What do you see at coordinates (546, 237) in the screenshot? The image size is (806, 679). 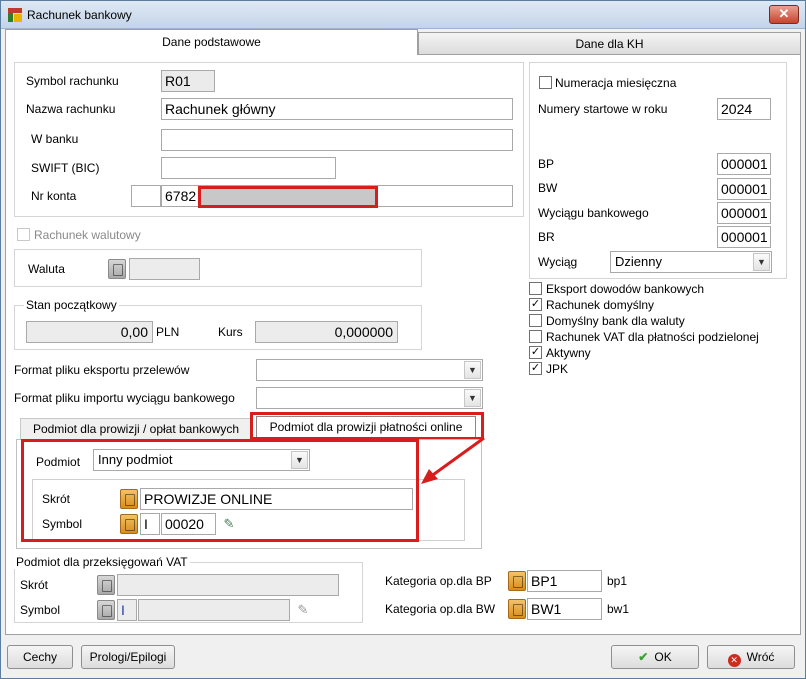 I see `br-number-label: BR` at bounding box center [546, 237].